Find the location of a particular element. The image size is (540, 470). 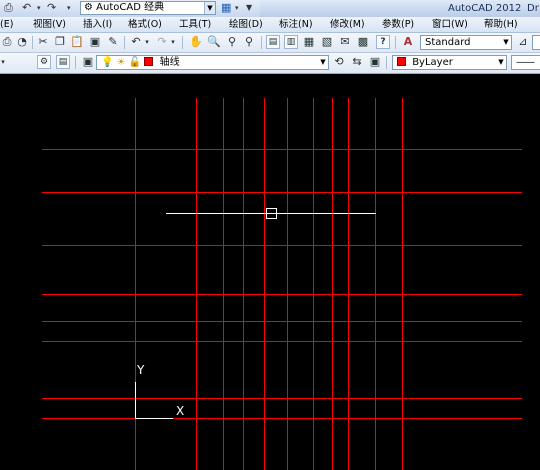

dim-style-icon: ⊿ is located at coordinates (523, 42).